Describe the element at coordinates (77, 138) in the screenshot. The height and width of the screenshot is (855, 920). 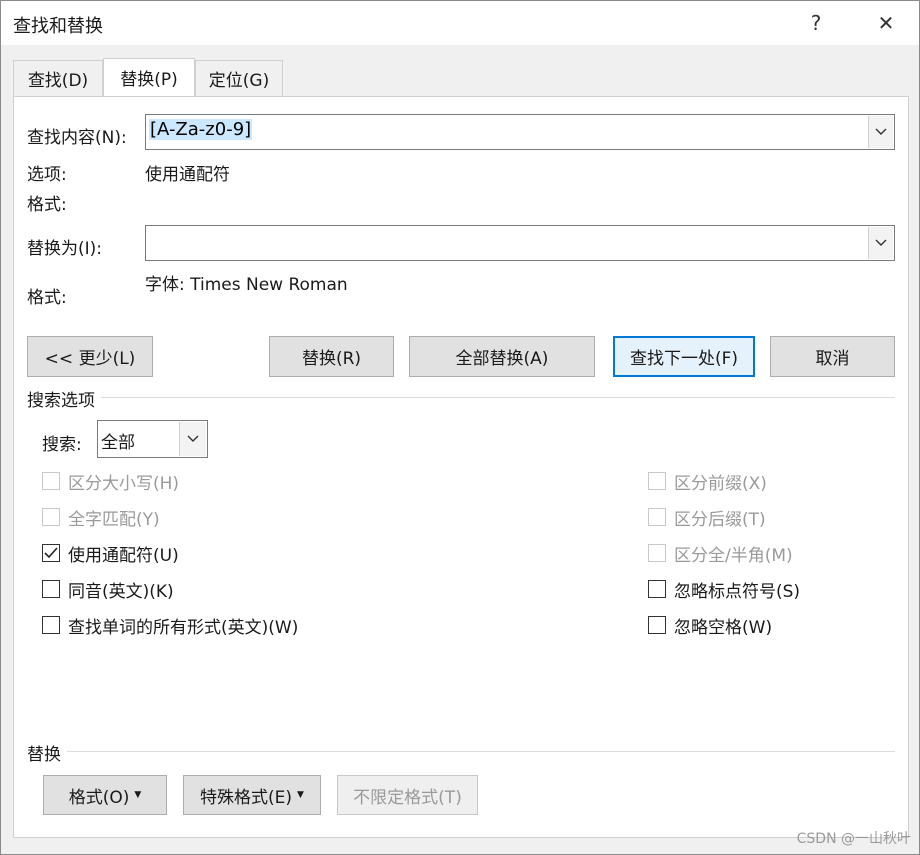
I see `find-what-label: 查找内容(N):` at that location.